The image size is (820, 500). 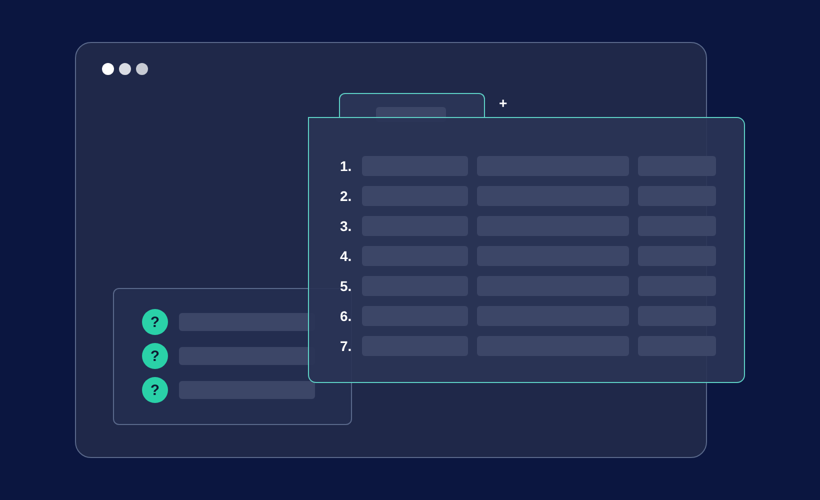 I want to click on row-number: 7., so click(x=346, y=346).